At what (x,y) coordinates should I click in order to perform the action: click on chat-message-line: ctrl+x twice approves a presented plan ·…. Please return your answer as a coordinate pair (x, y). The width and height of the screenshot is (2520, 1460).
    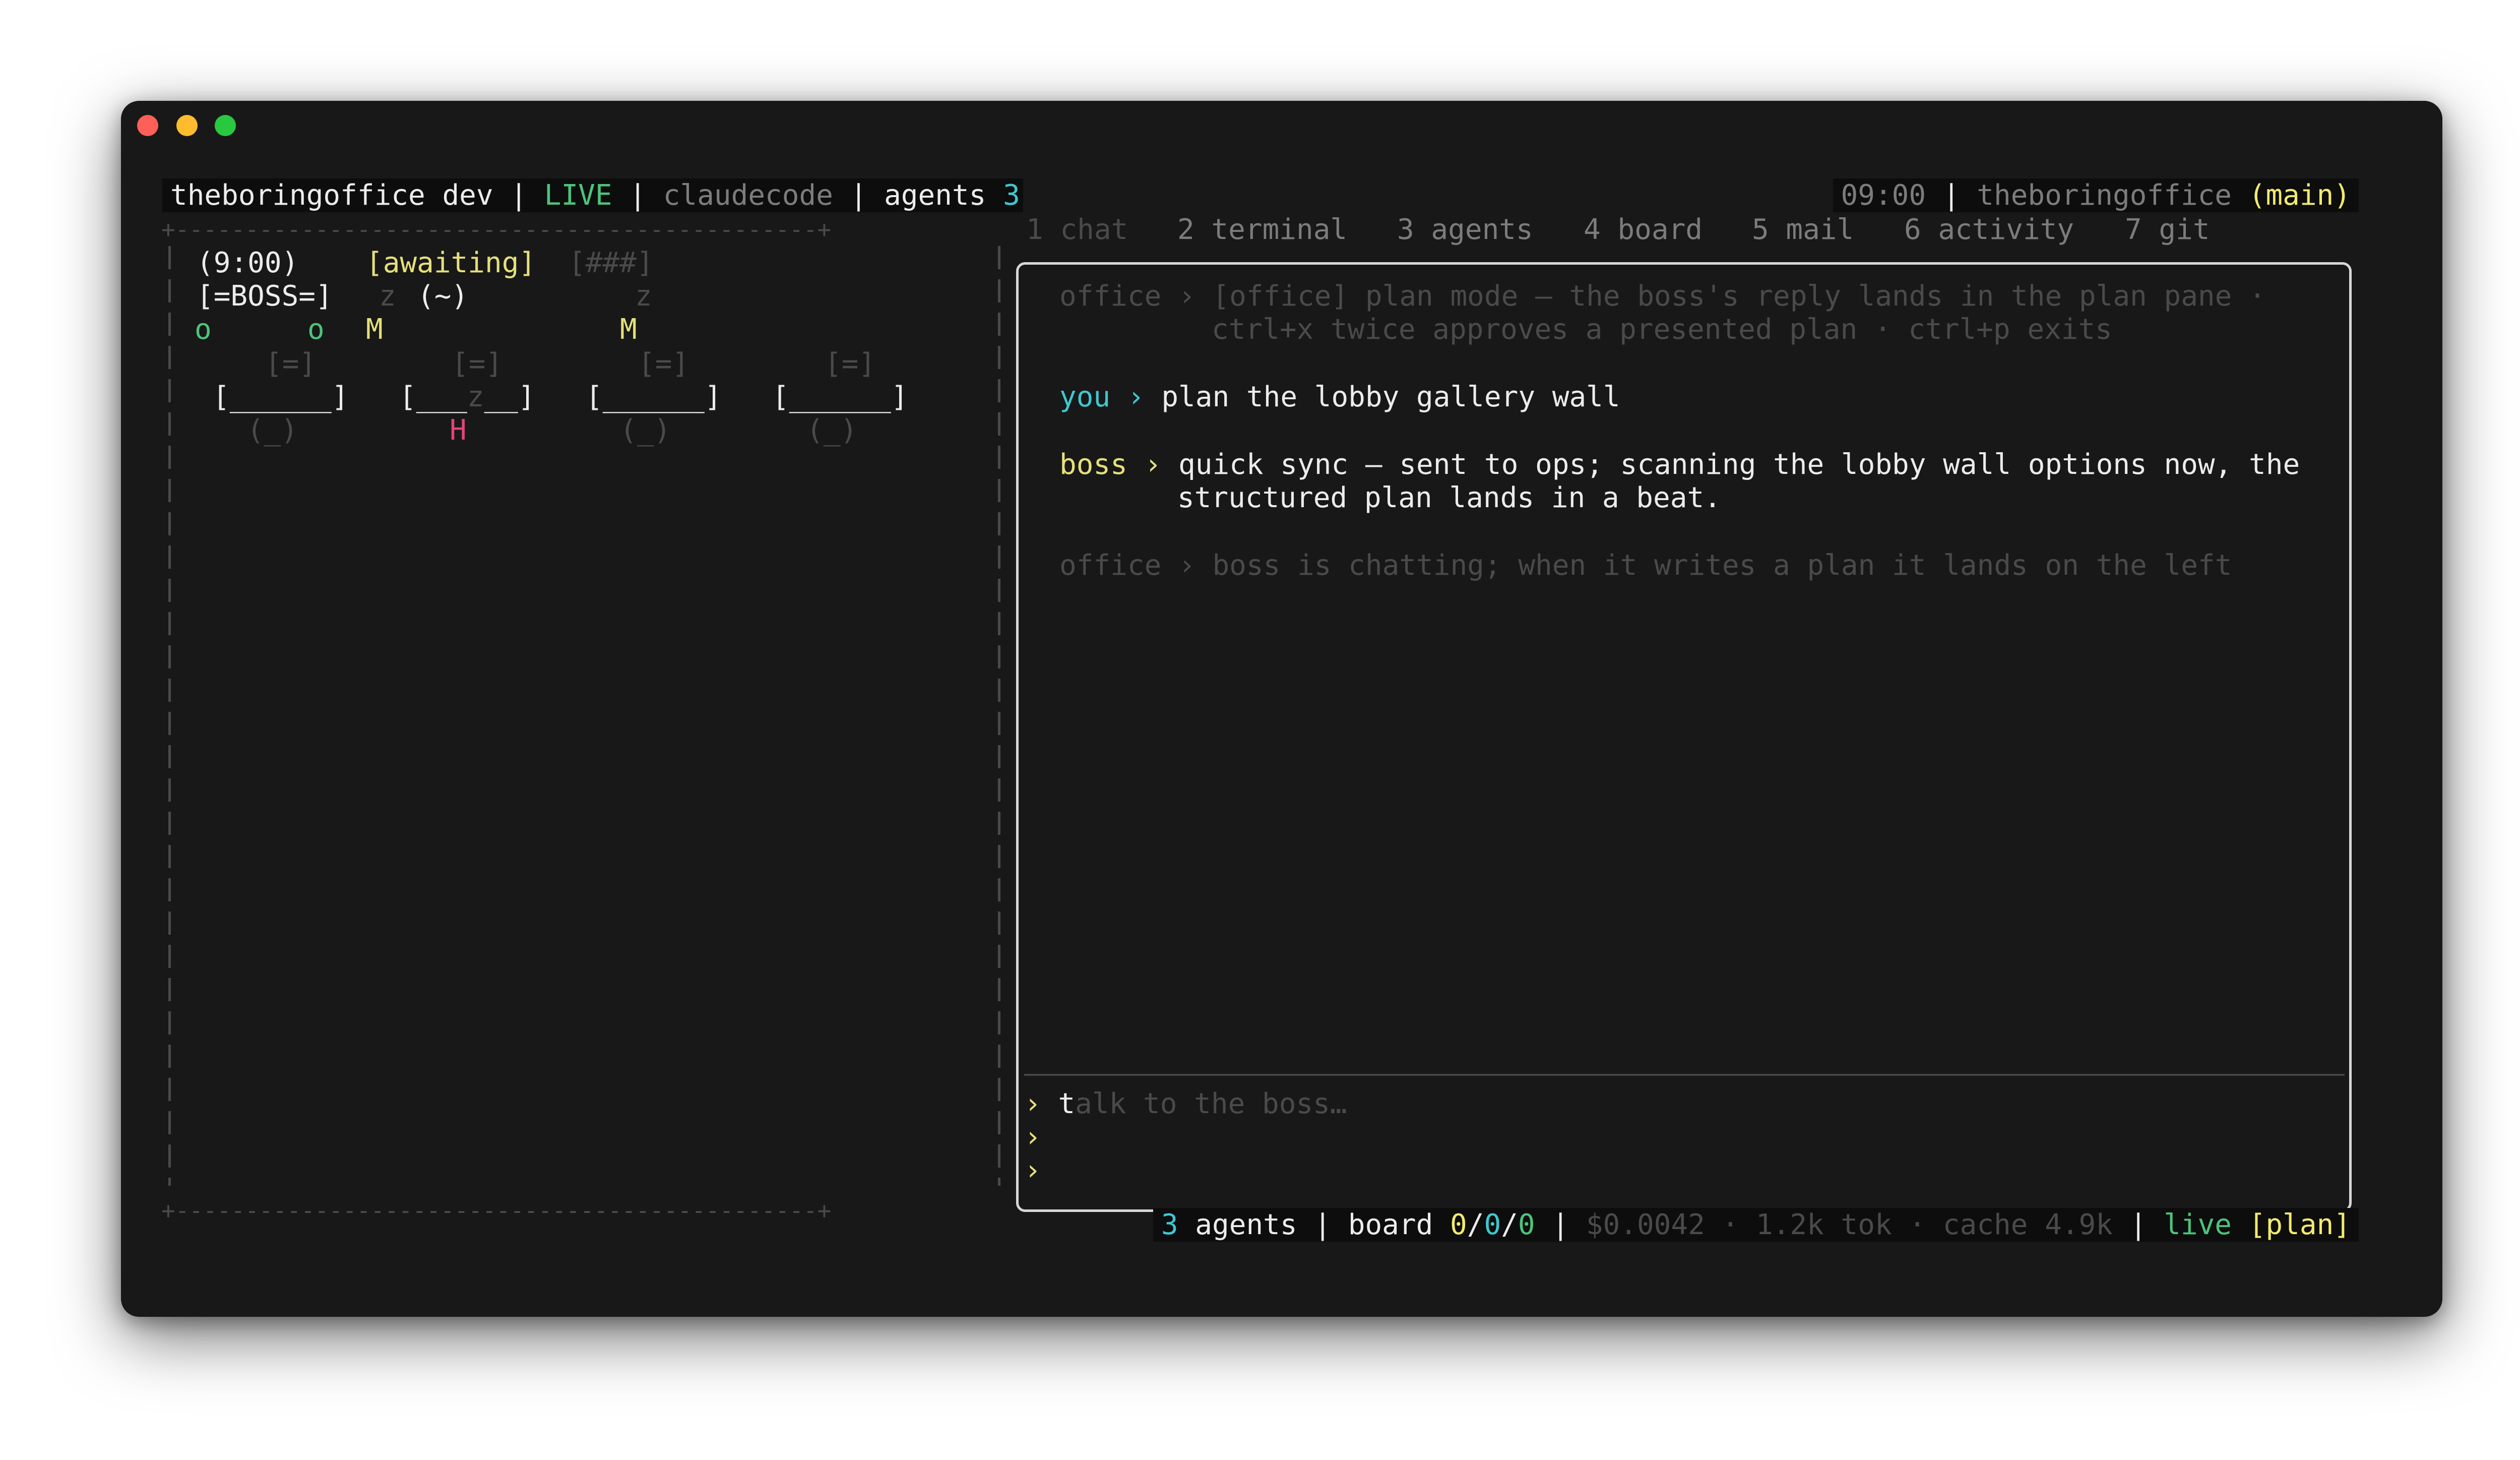
    Looking at the image, I should click on (1662, 330).